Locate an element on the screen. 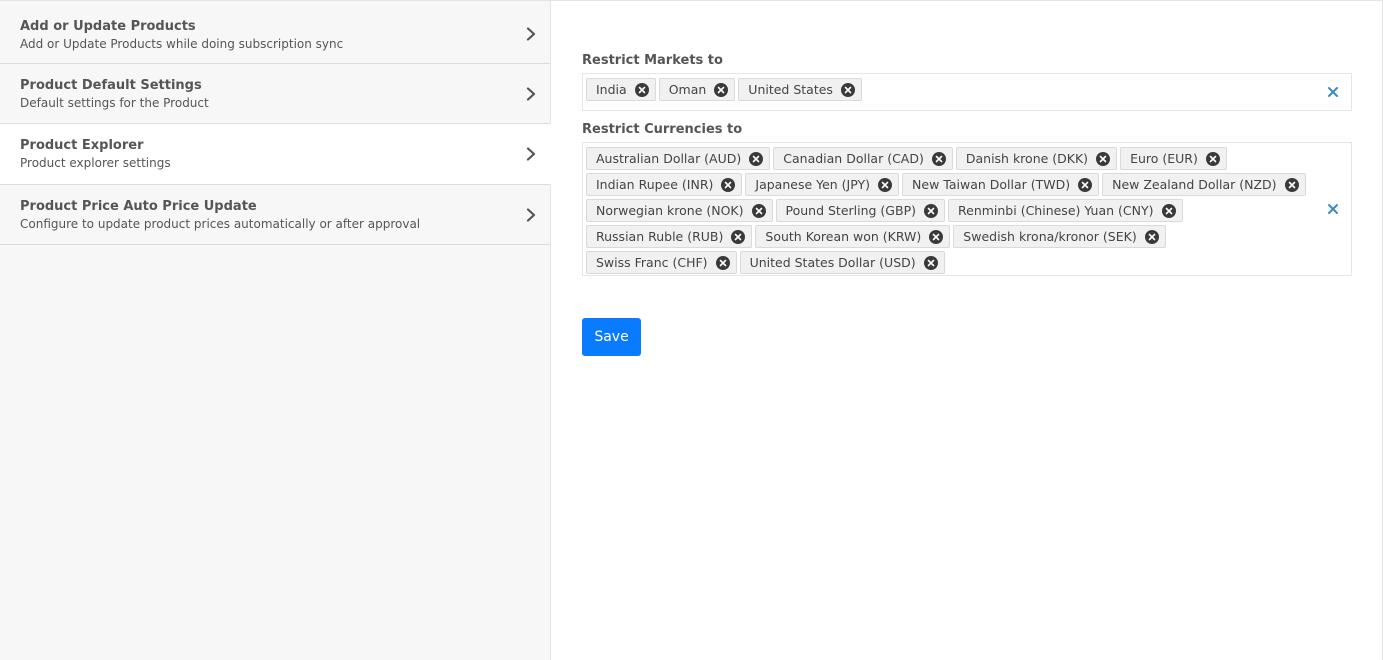  selected-tag: Japanese Yen (JPY) is located at coordinates (822, 184).